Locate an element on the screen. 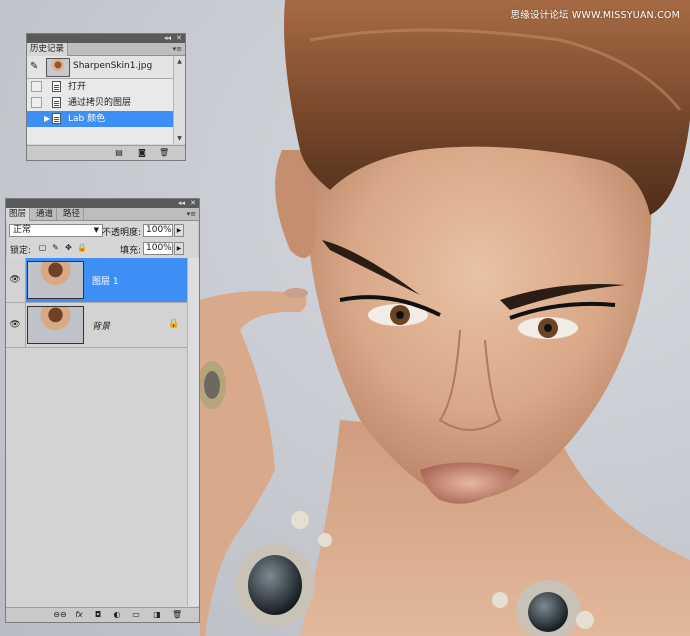 This screenshot has width=690, height=636. group-icon: ▭ is located at coordinates (136, 614).